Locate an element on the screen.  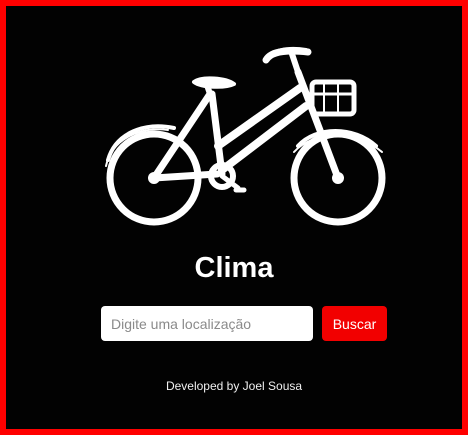
location-search-input is located at coordinates (207, 323).